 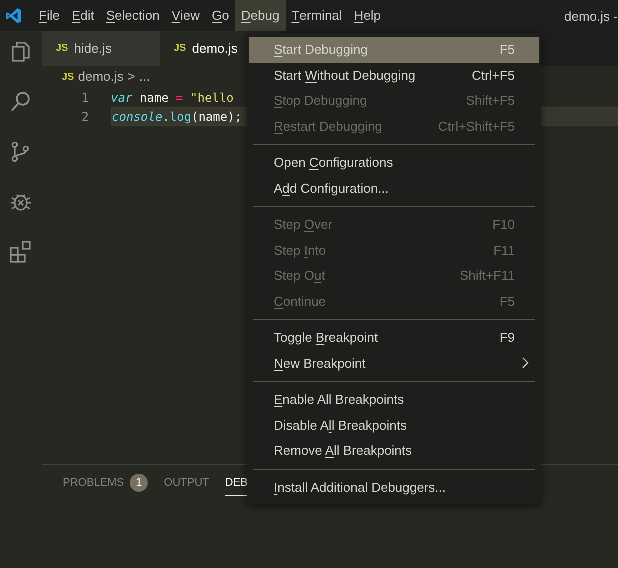 I want to click on breadcrumb-item: demo.js, so click(x=101, y=77).